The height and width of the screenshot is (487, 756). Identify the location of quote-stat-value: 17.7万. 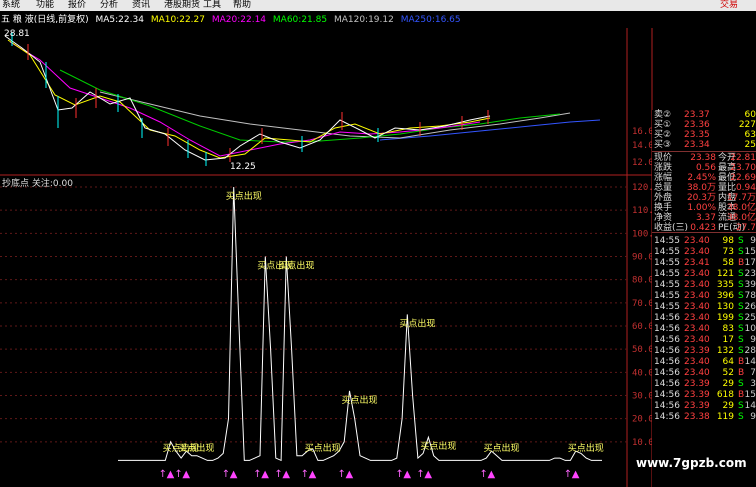
(741, 198).